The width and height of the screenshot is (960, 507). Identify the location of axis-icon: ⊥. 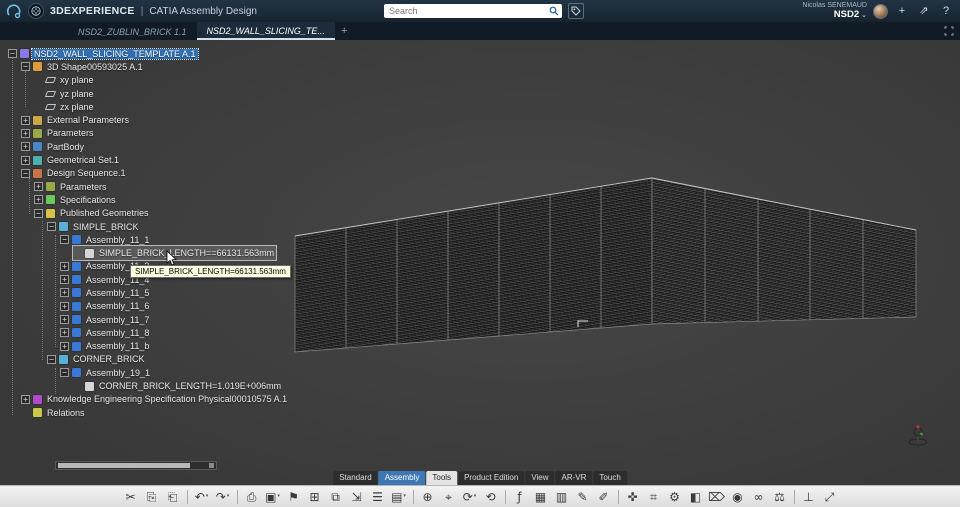
(809, 497).